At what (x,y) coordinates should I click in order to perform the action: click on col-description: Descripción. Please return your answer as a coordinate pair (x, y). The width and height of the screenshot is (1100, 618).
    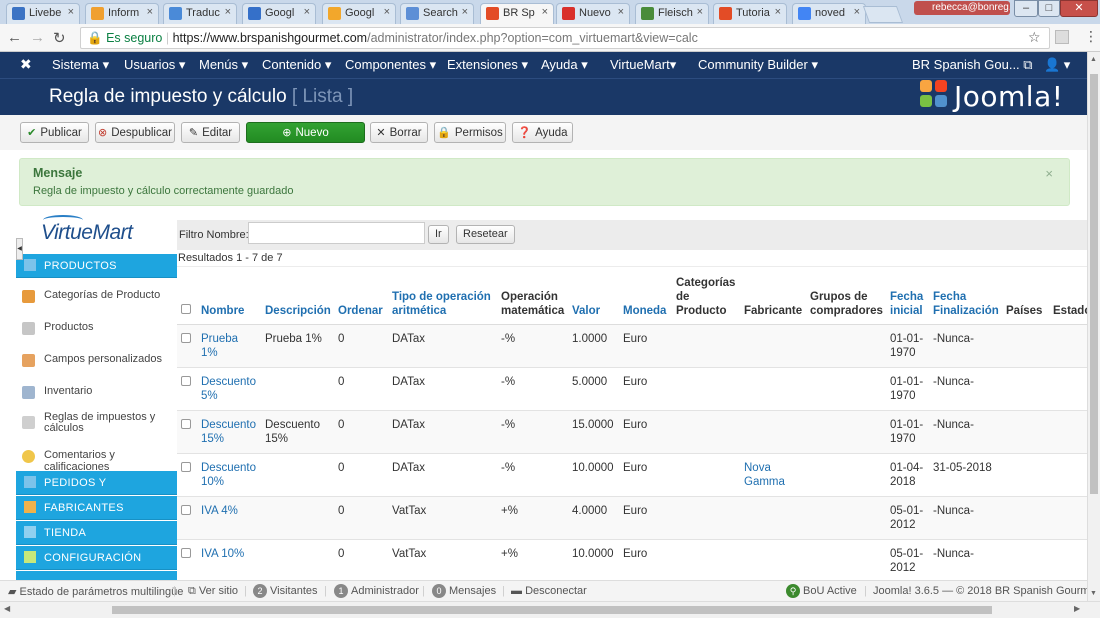
    Looking at the image, I should click on (297, 296).